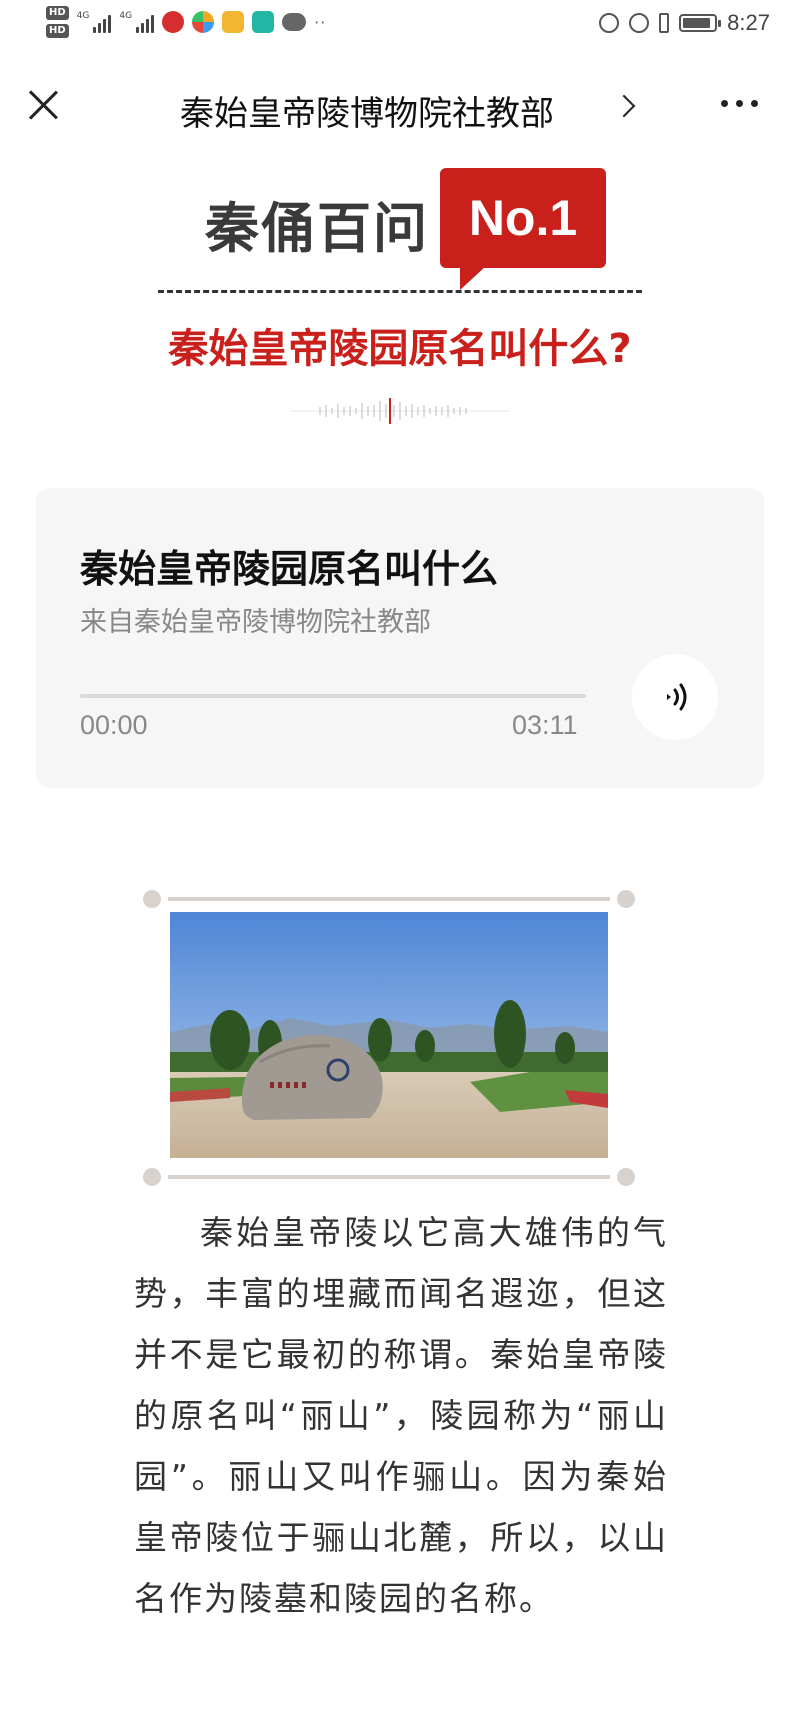  I want to click on wechat-icon, so click(294, 22).